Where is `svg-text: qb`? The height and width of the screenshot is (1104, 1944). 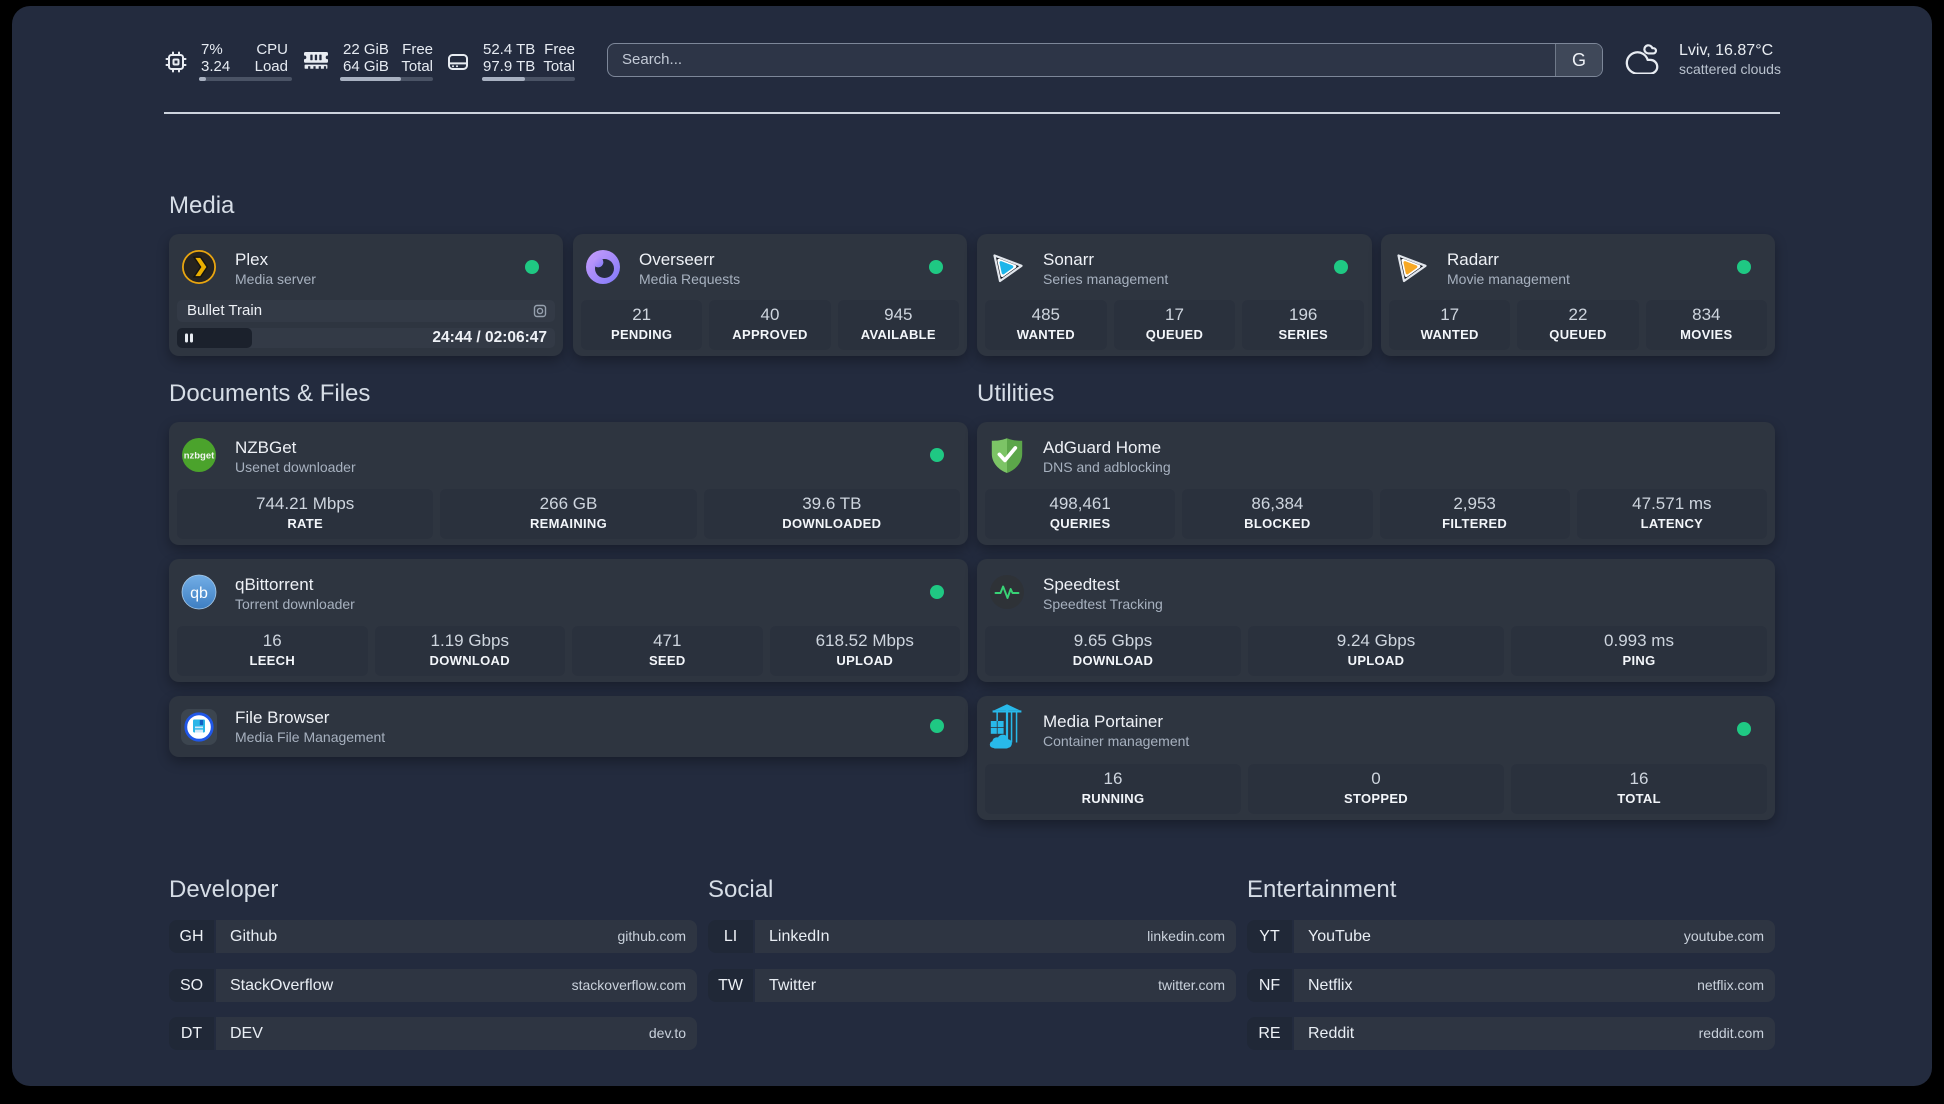
svg-text: qb is located at coordinates (199, 593).